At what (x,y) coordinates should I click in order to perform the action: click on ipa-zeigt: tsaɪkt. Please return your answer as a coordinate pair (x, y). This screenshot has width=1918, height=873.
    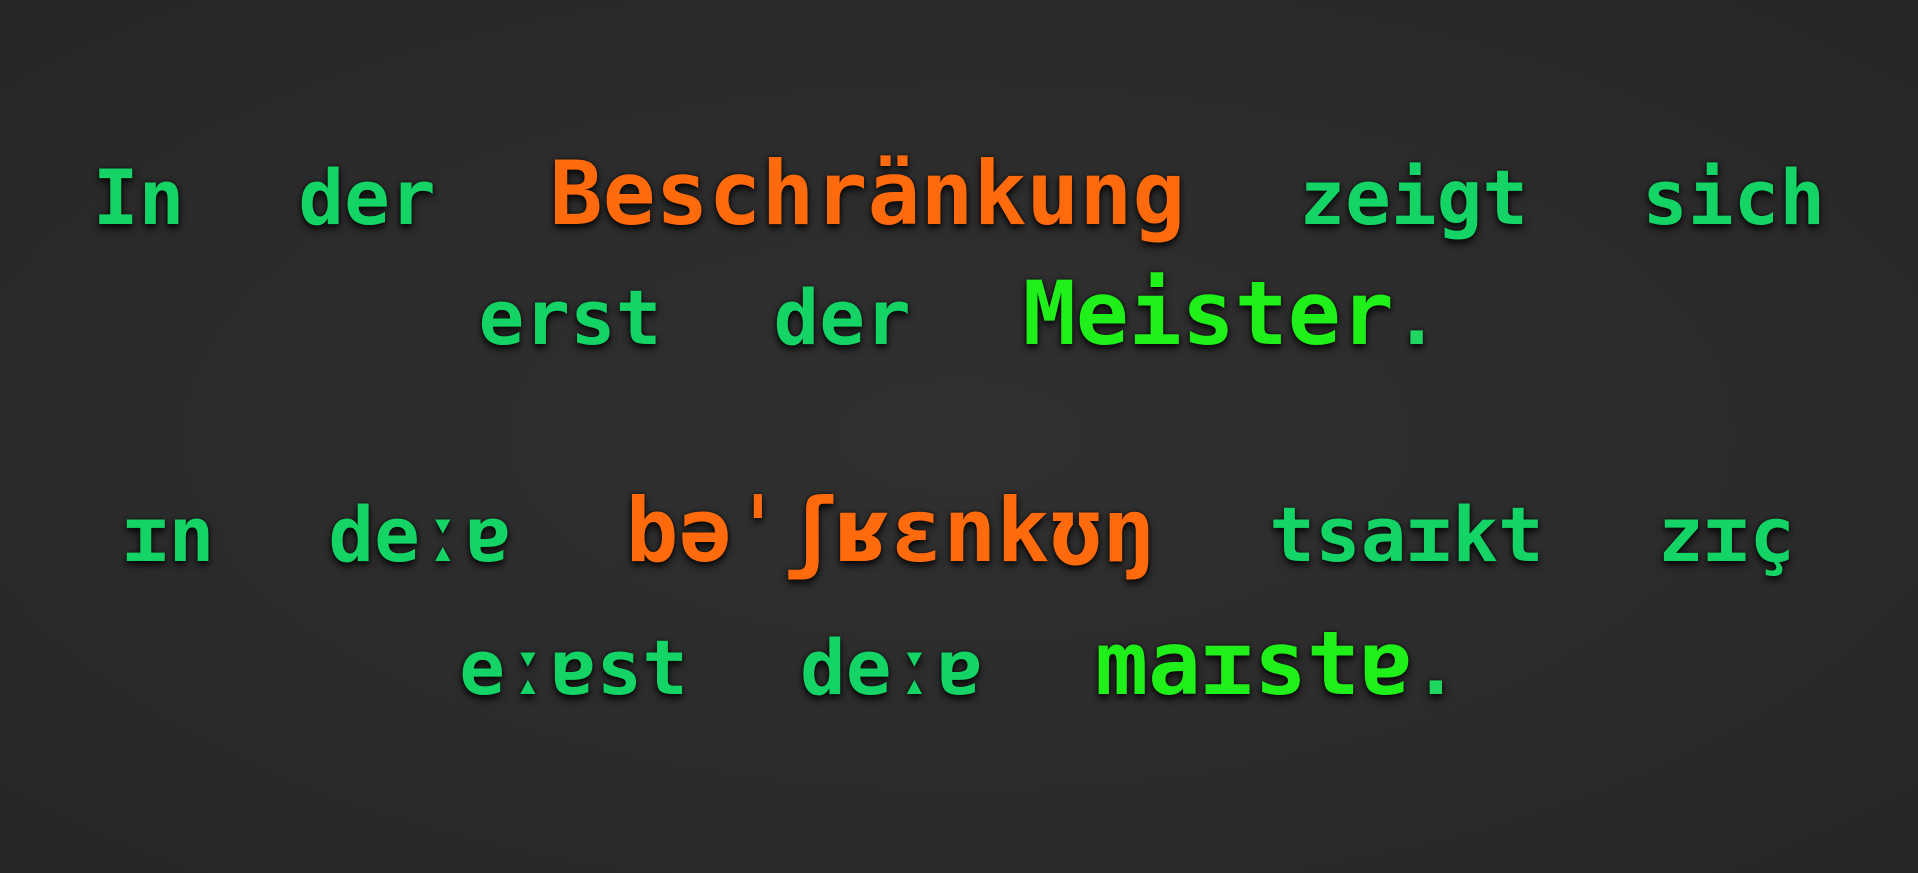
    Looking at the image, I should click on (1406, 534).